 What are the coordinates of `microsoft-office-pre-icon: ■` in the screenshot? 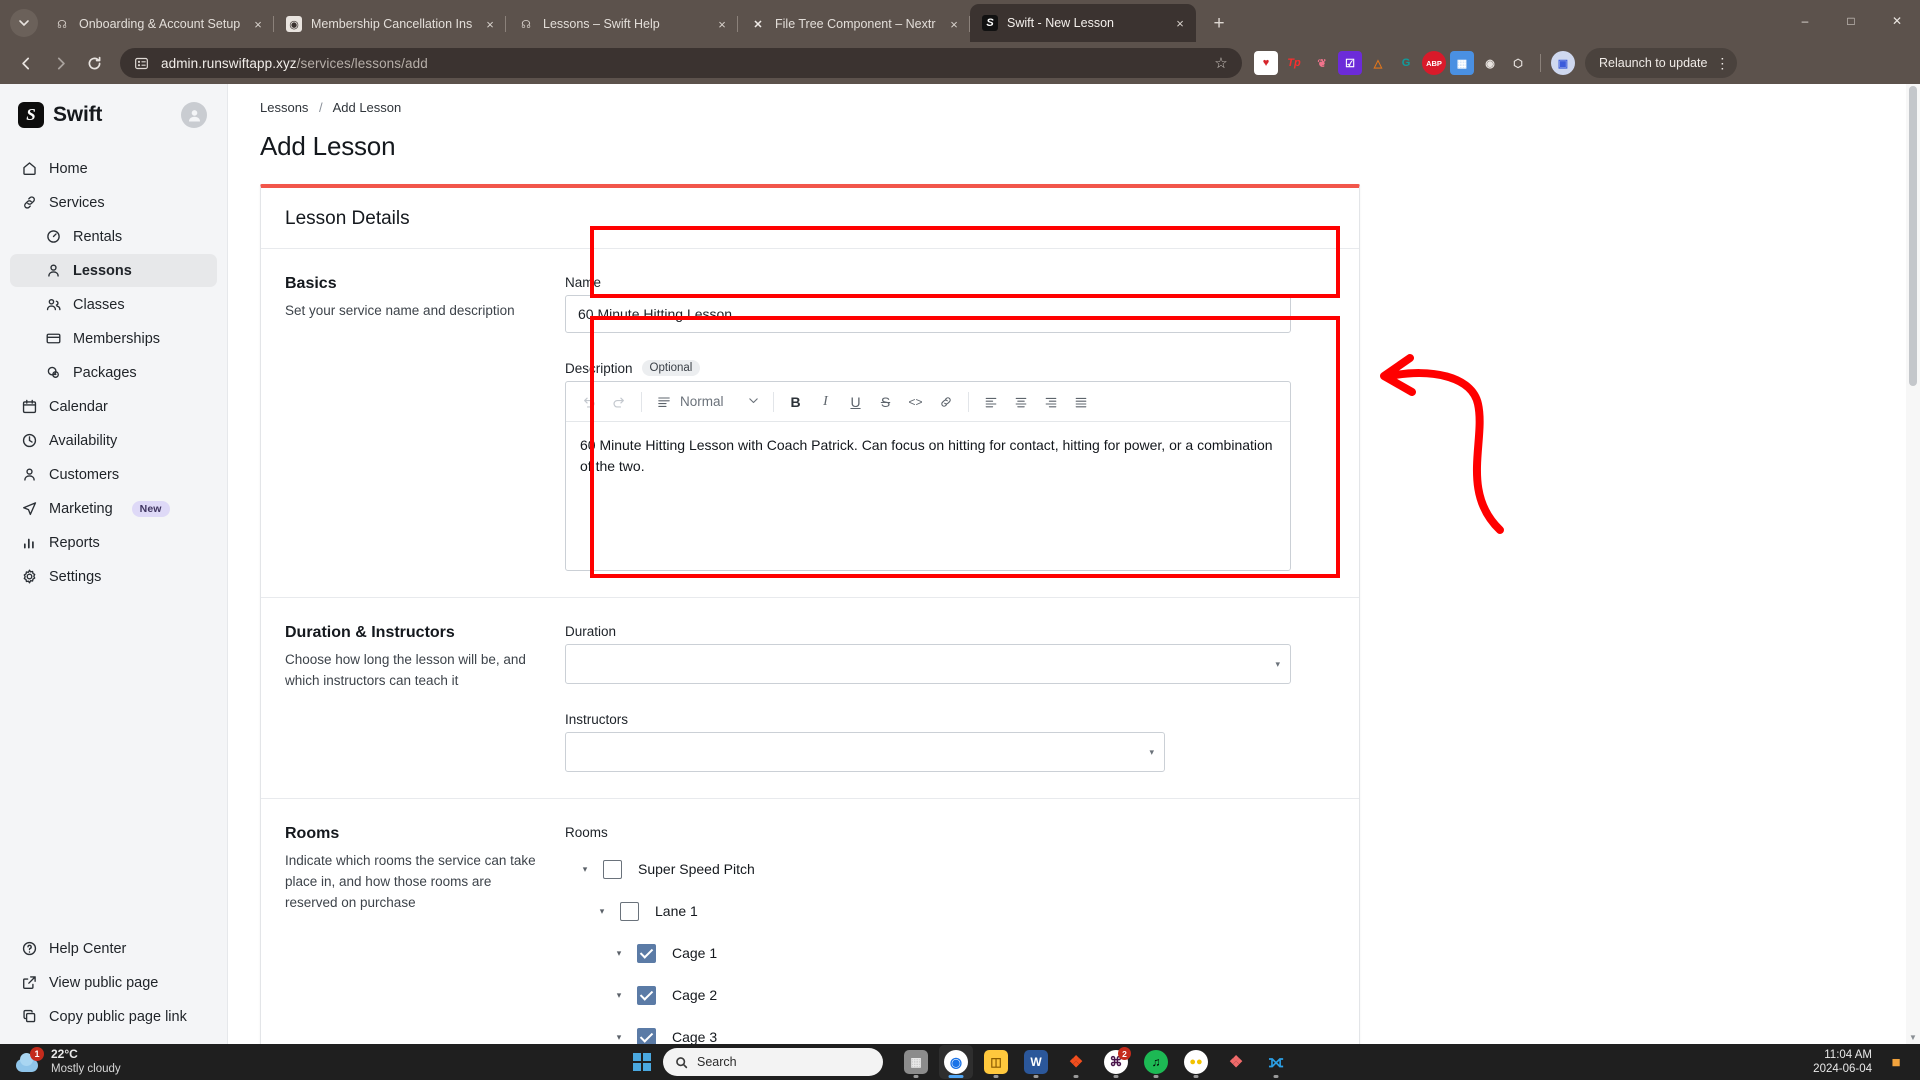 It's located at (1896, 1062).